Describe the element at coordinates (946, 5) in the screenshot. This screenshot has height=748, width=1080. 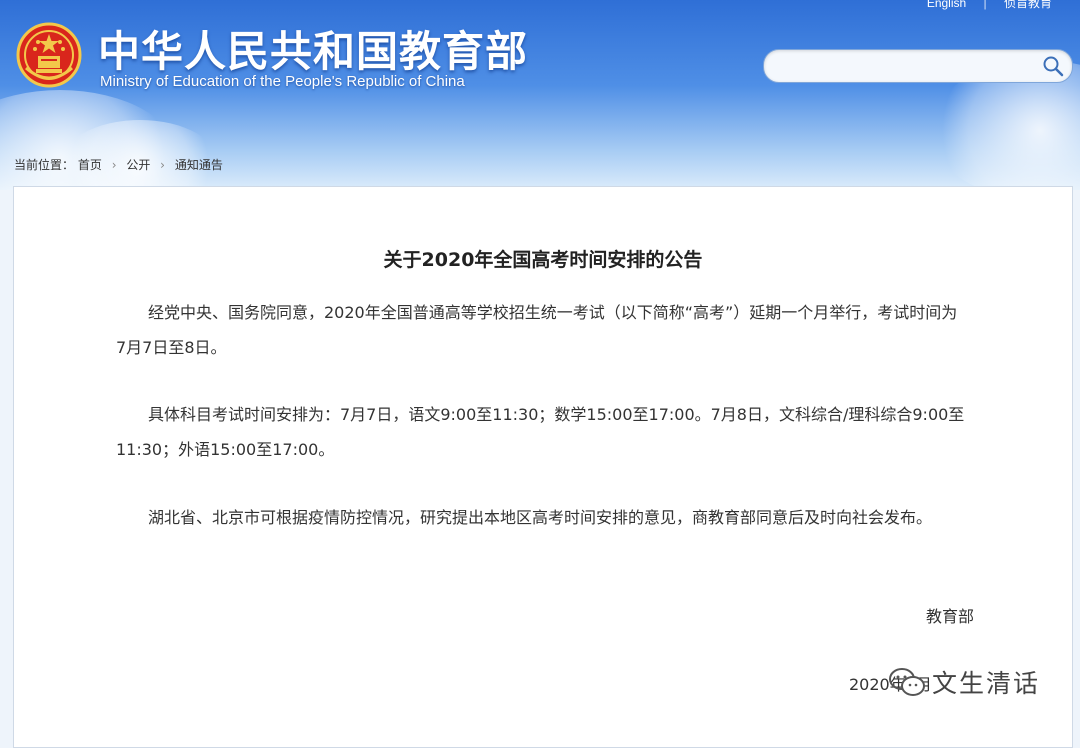
I see `english-link: English` at that location.